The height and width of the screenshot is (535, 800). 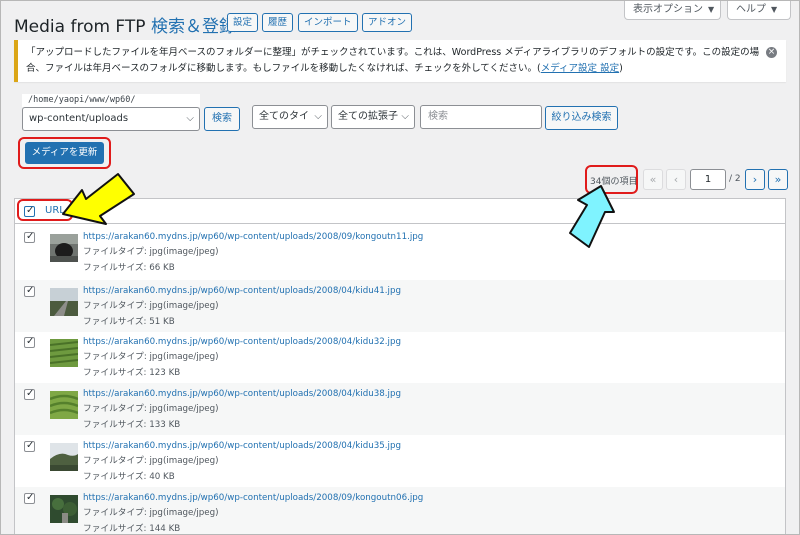 I want to click on file-size: ファイルサイズ: 123 KB, so click(x=132, y=372).